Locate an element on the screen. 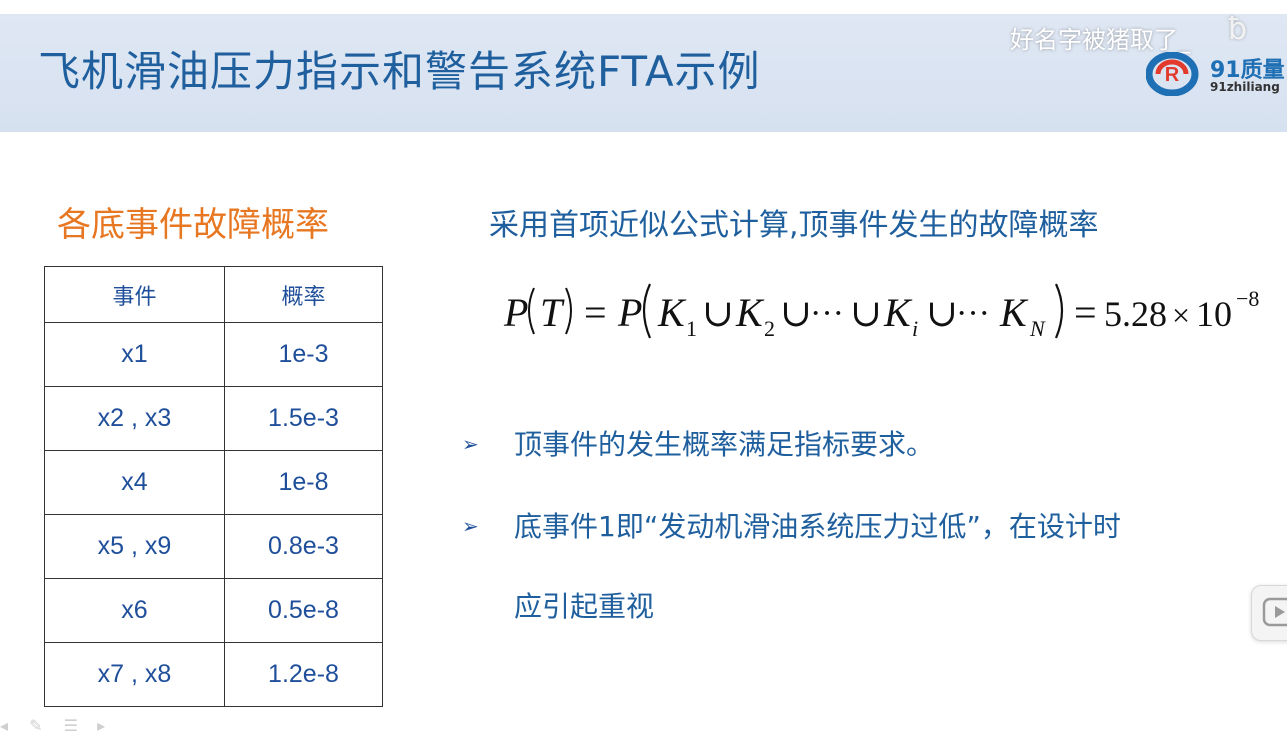 The image size is (1287, 737). formula-base: 10 is located at coordinates (1214, 314).